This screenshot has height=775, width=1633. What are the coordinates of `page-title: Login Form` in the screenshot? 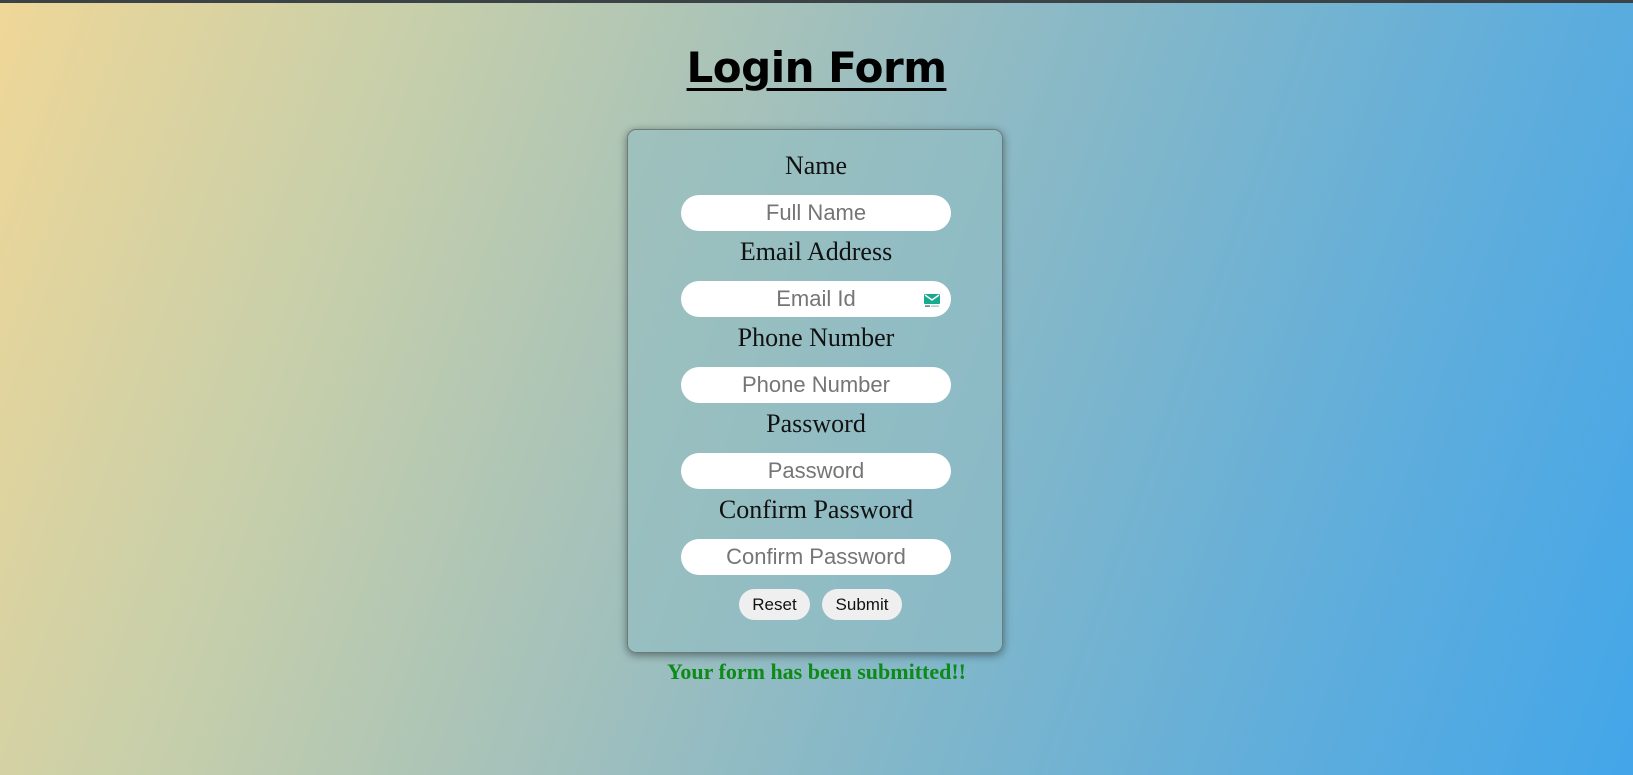 It's located at (816, 67).